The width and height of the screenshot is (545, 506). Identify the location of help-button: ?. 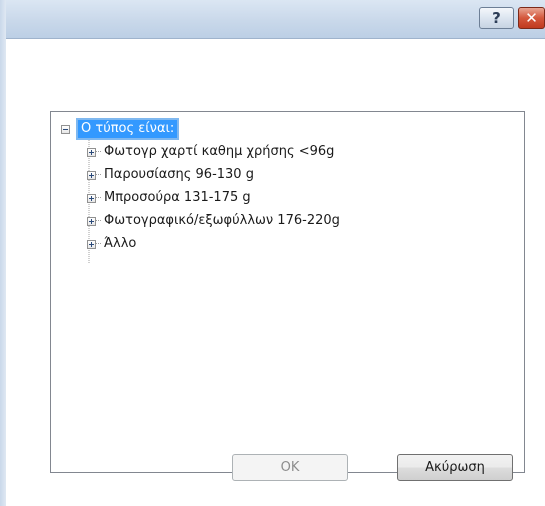
(496, 18).